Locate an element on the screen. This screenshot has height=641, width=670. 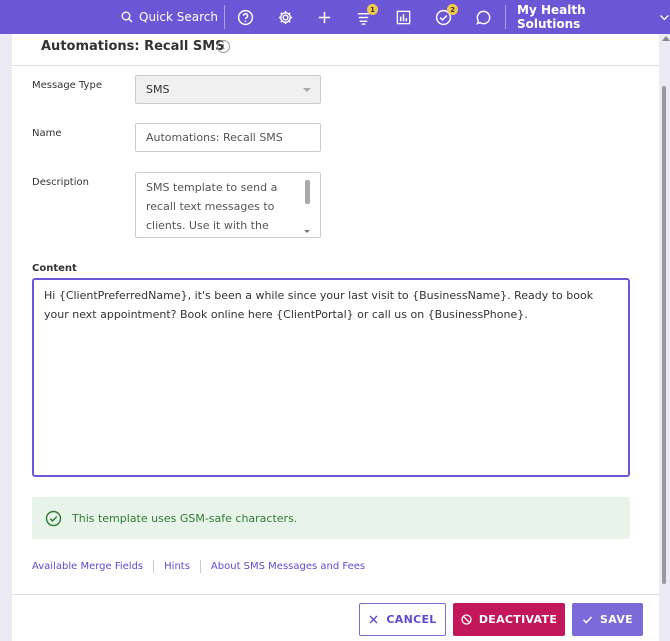
tasks-count-badge: 2 is located at coordinates (452, 9).